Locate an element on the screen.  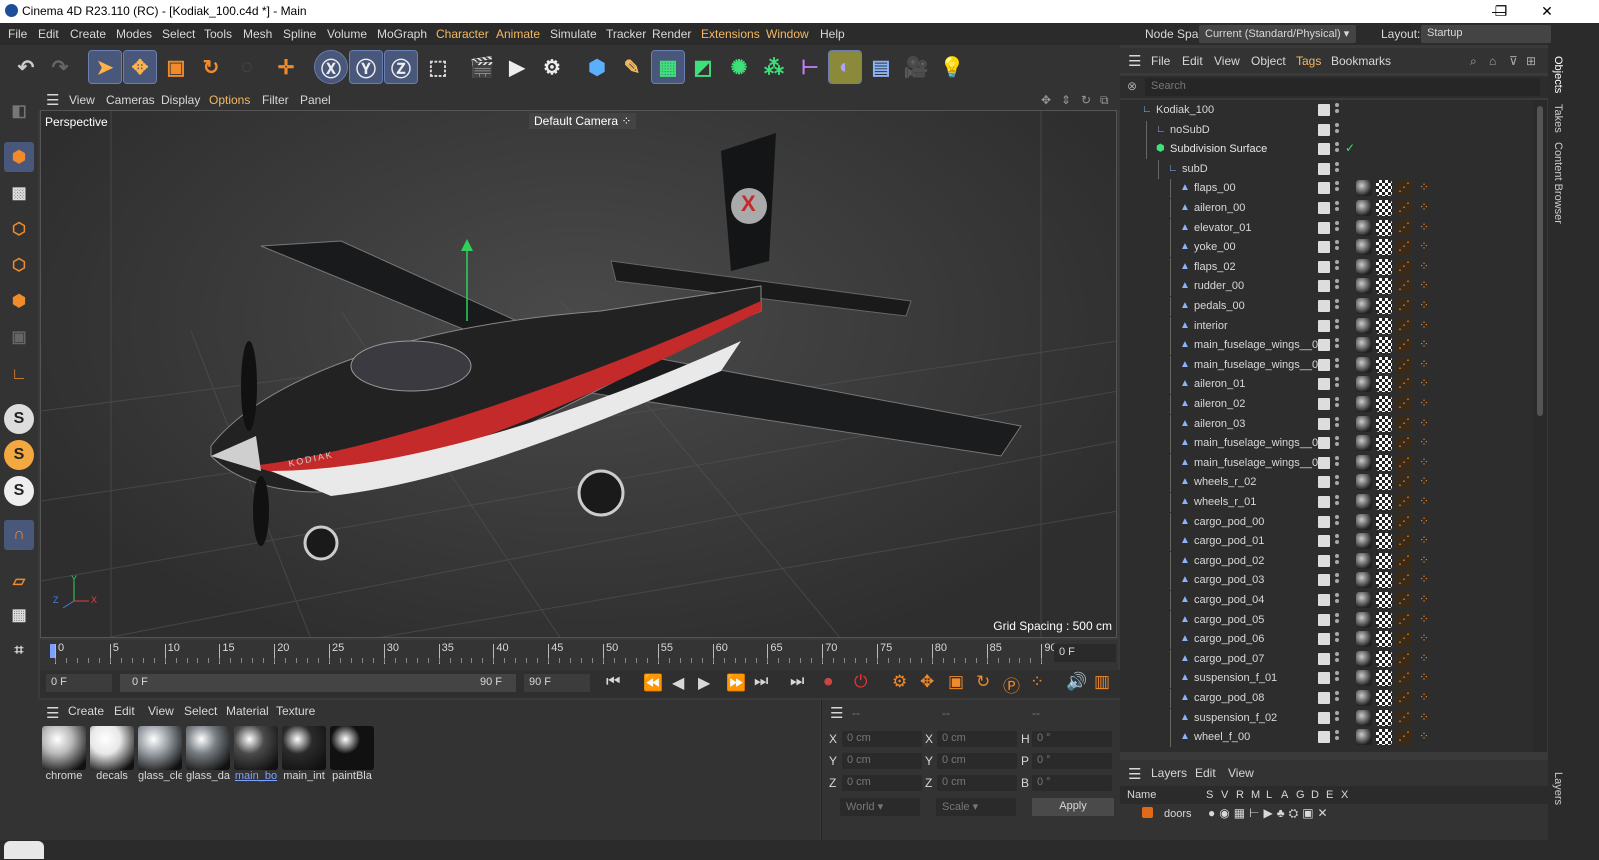
mat-menu-select: Select is located at coordinates (200, 711).